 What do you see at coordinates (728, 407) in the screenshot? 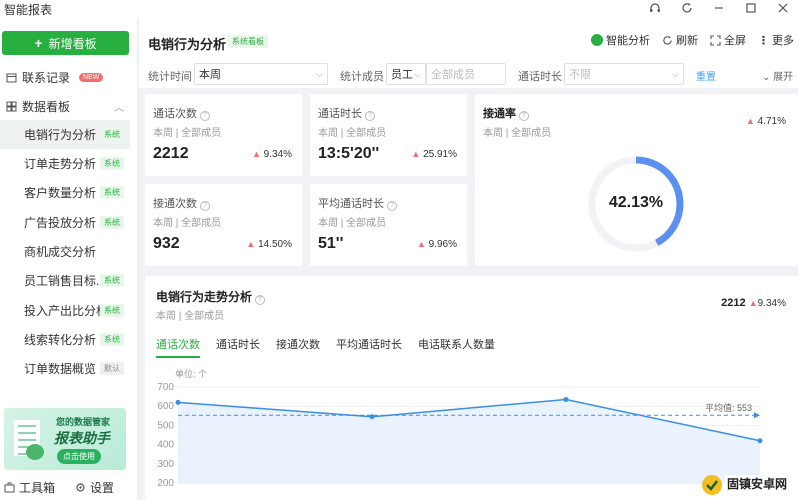
I see `average-label: 平均值: 553` at bounding box center [728, 407].